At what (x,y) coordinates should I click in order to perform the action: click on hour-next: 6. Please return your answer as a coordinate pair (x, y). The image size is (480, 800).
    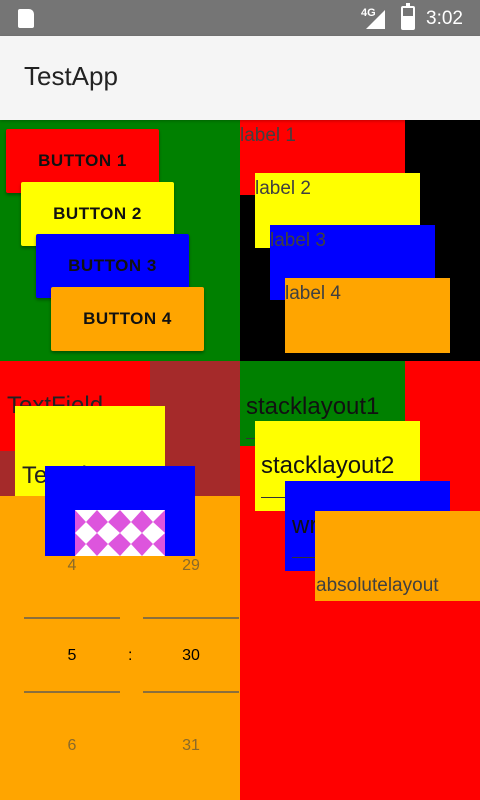
    Looking at the image, I should click on (72, 746).